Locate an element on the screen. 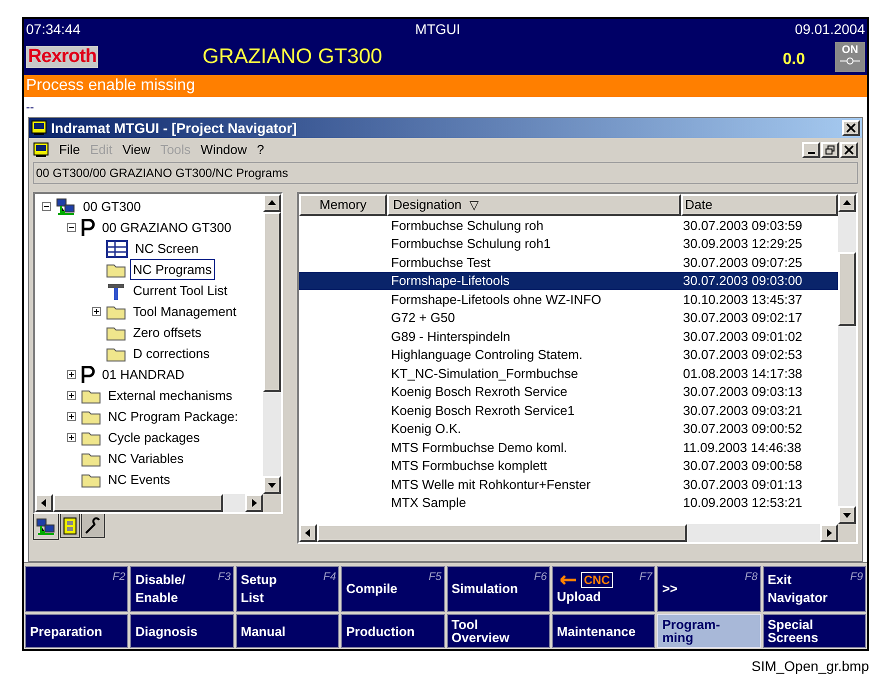  table-row: MTX Sample 10.09.2003 12:53:21 is located at coordinates (568, 503).